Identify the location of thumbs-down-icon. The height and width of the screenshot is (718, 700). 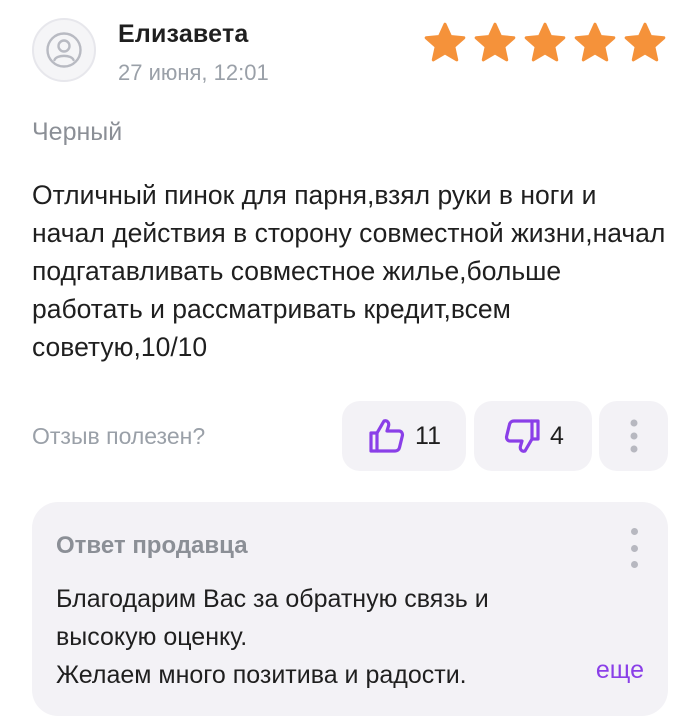
(522, 436).